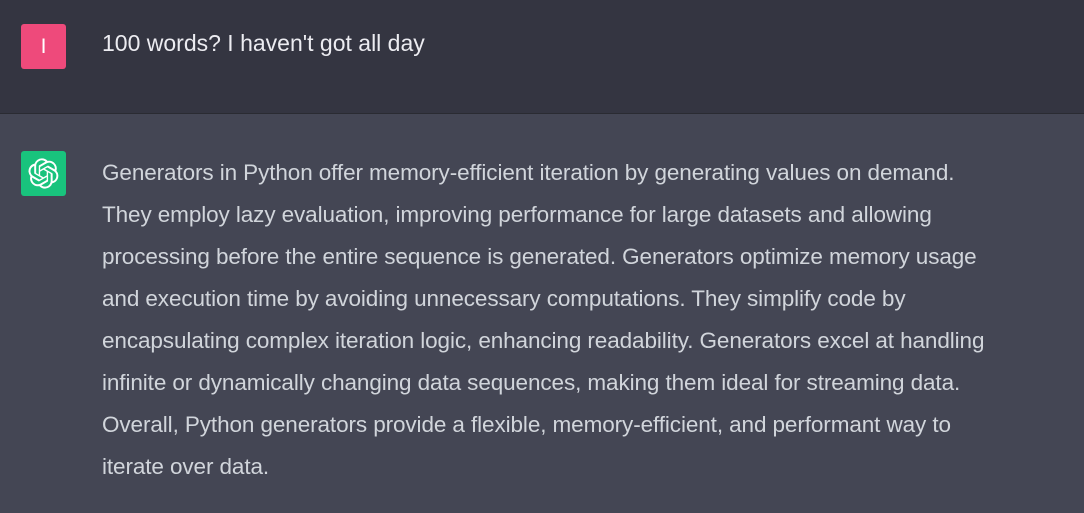  I want to click on user-avatar: I, so click(43, 46).